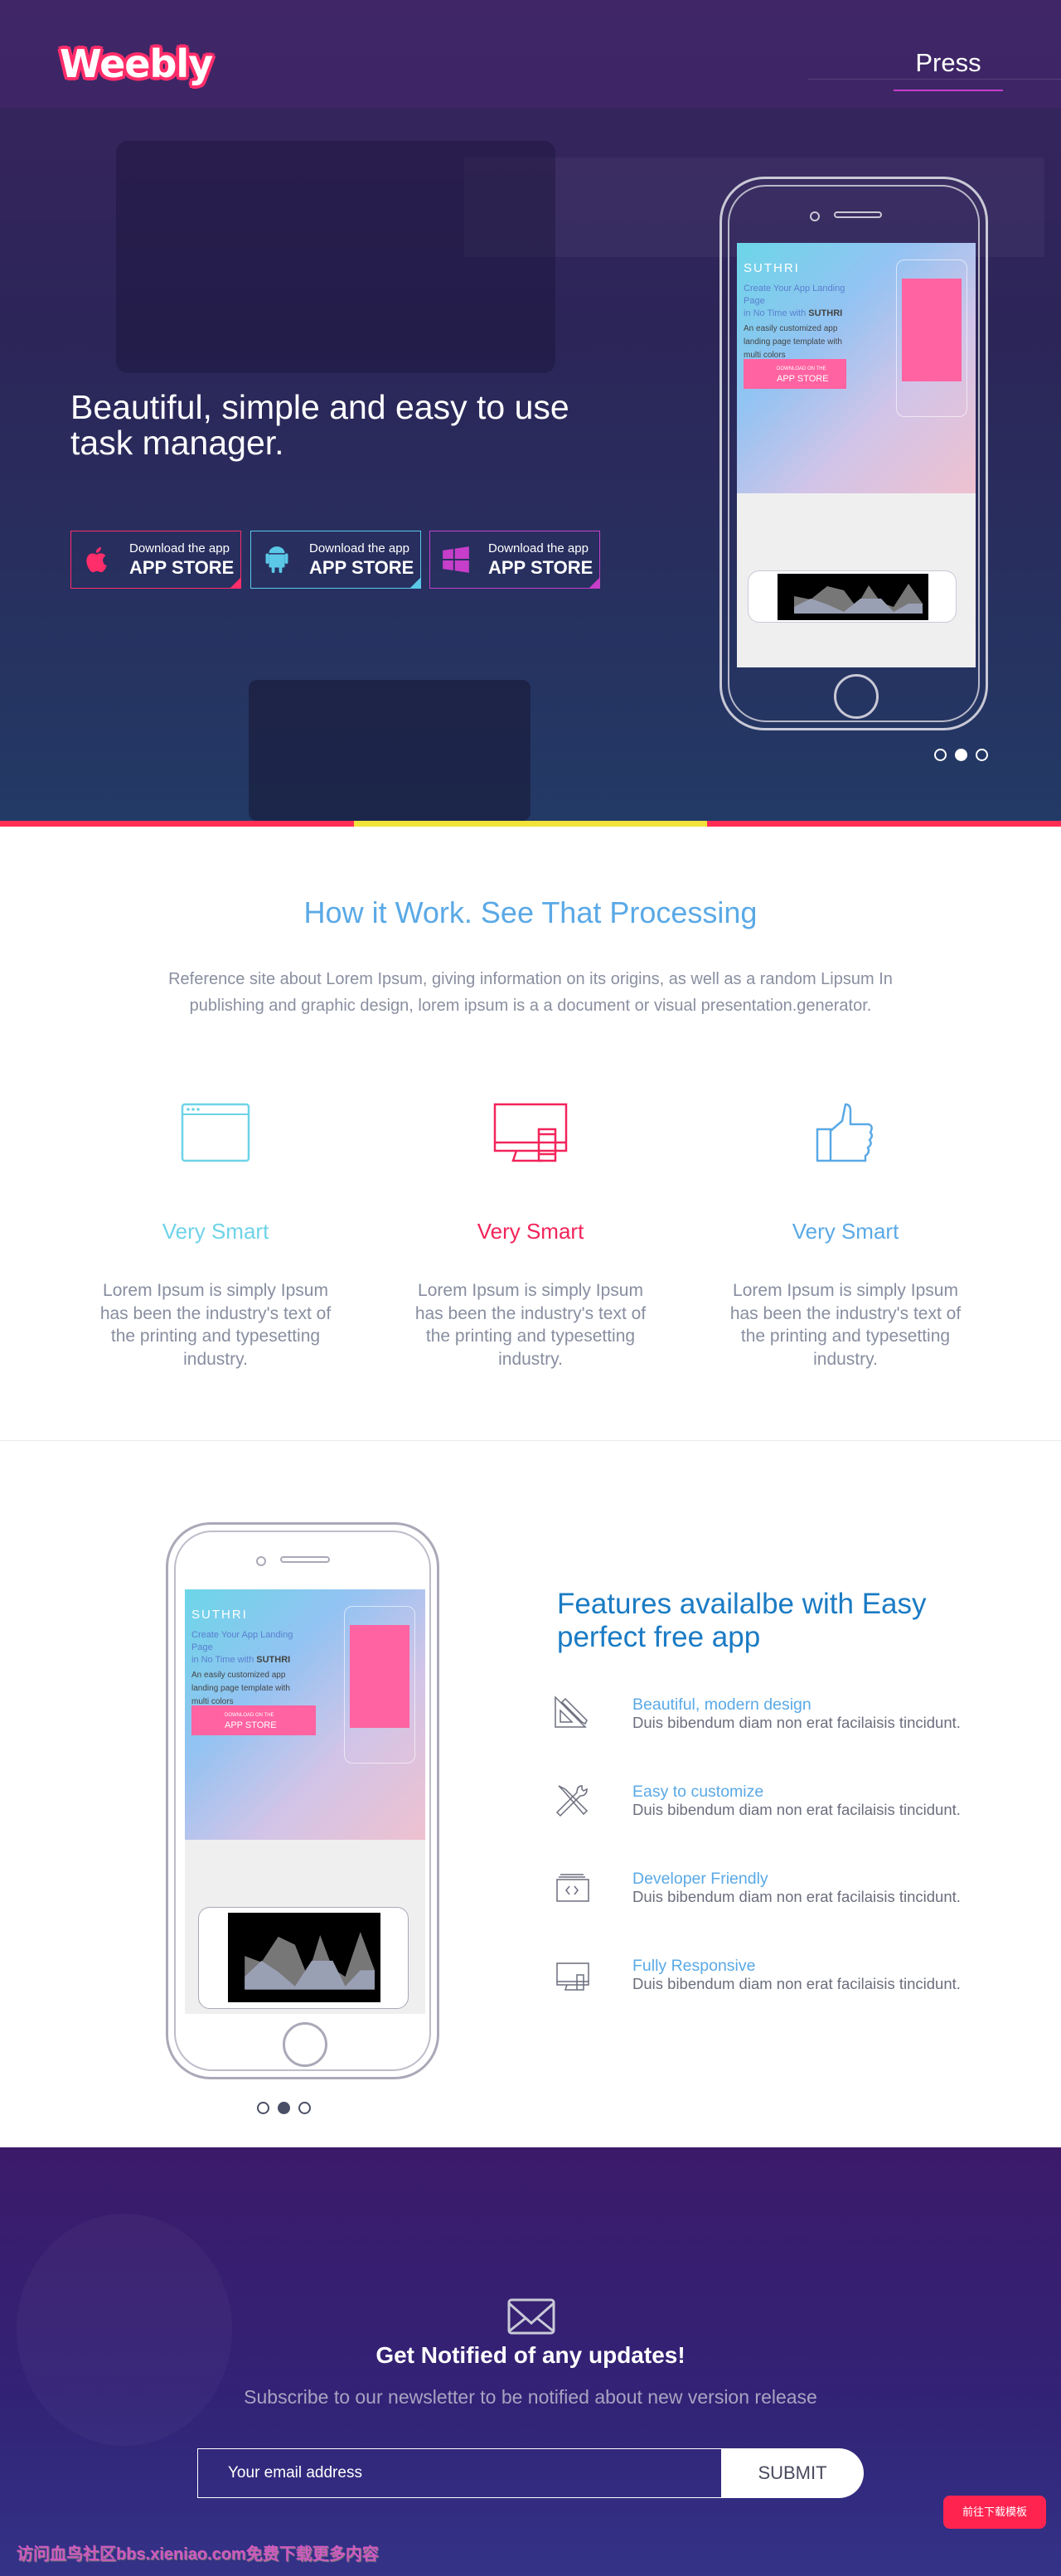 The width and height of the screenshot is (1061, 2576). Describe the element at coordinates (948, 69) in the screenshot. I see `nav-press: Press` at that location.